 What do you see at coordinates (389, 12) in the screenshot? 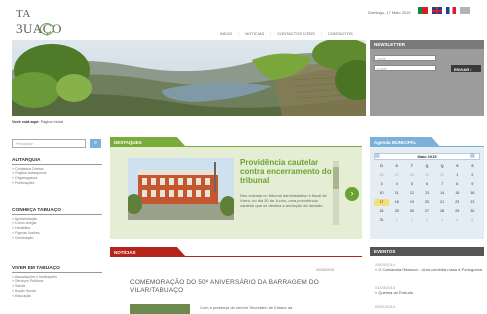
I see `current-date: Domingo, 17 Maio 2015` at bounding box center [389, 12].